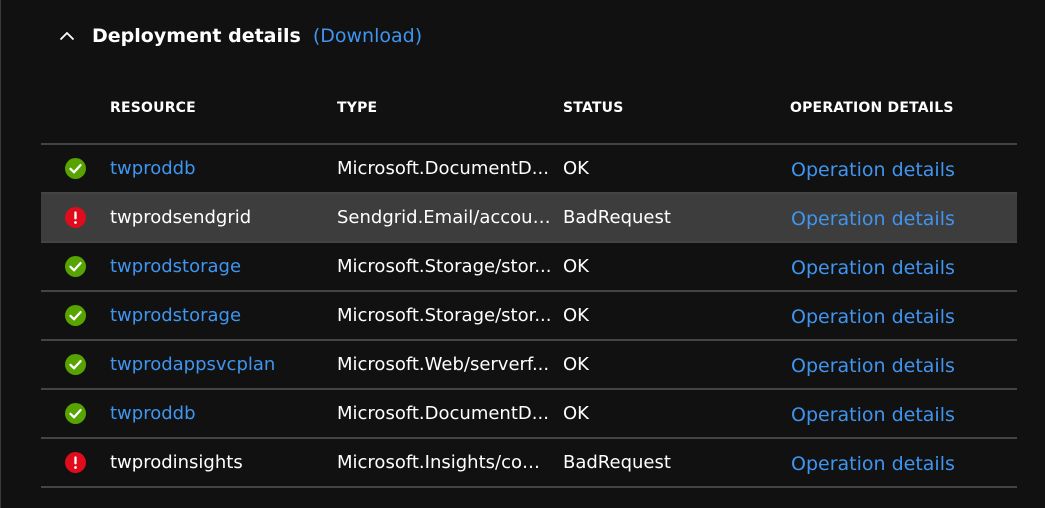 The height and width of the screenshot is (508, 1045). What do you see at coordinates (593, 108) in the screenshot?
I see `column-header-status: STATUS` at bounding box center [593, 108].